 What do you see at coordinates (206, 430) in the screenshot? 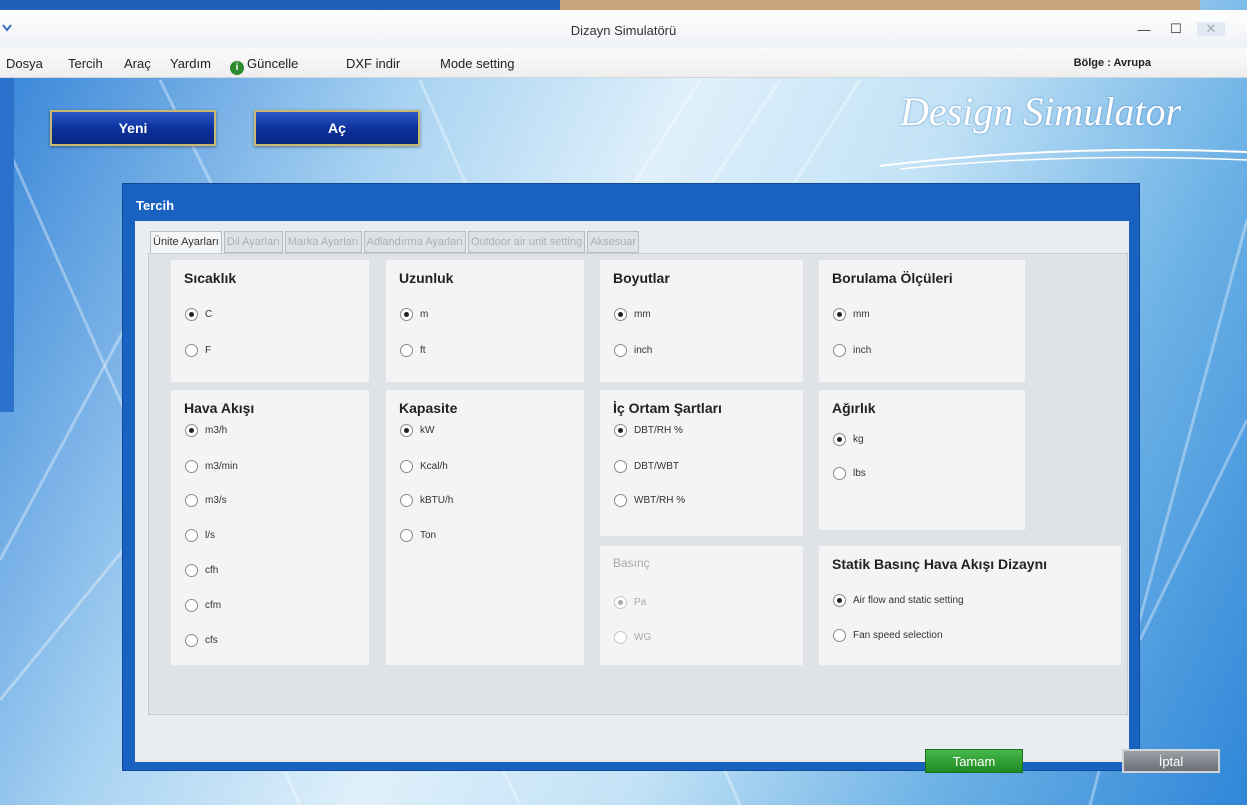
I see `radio-airflow-m3h: m3/h` at bounding box center [206, 430].